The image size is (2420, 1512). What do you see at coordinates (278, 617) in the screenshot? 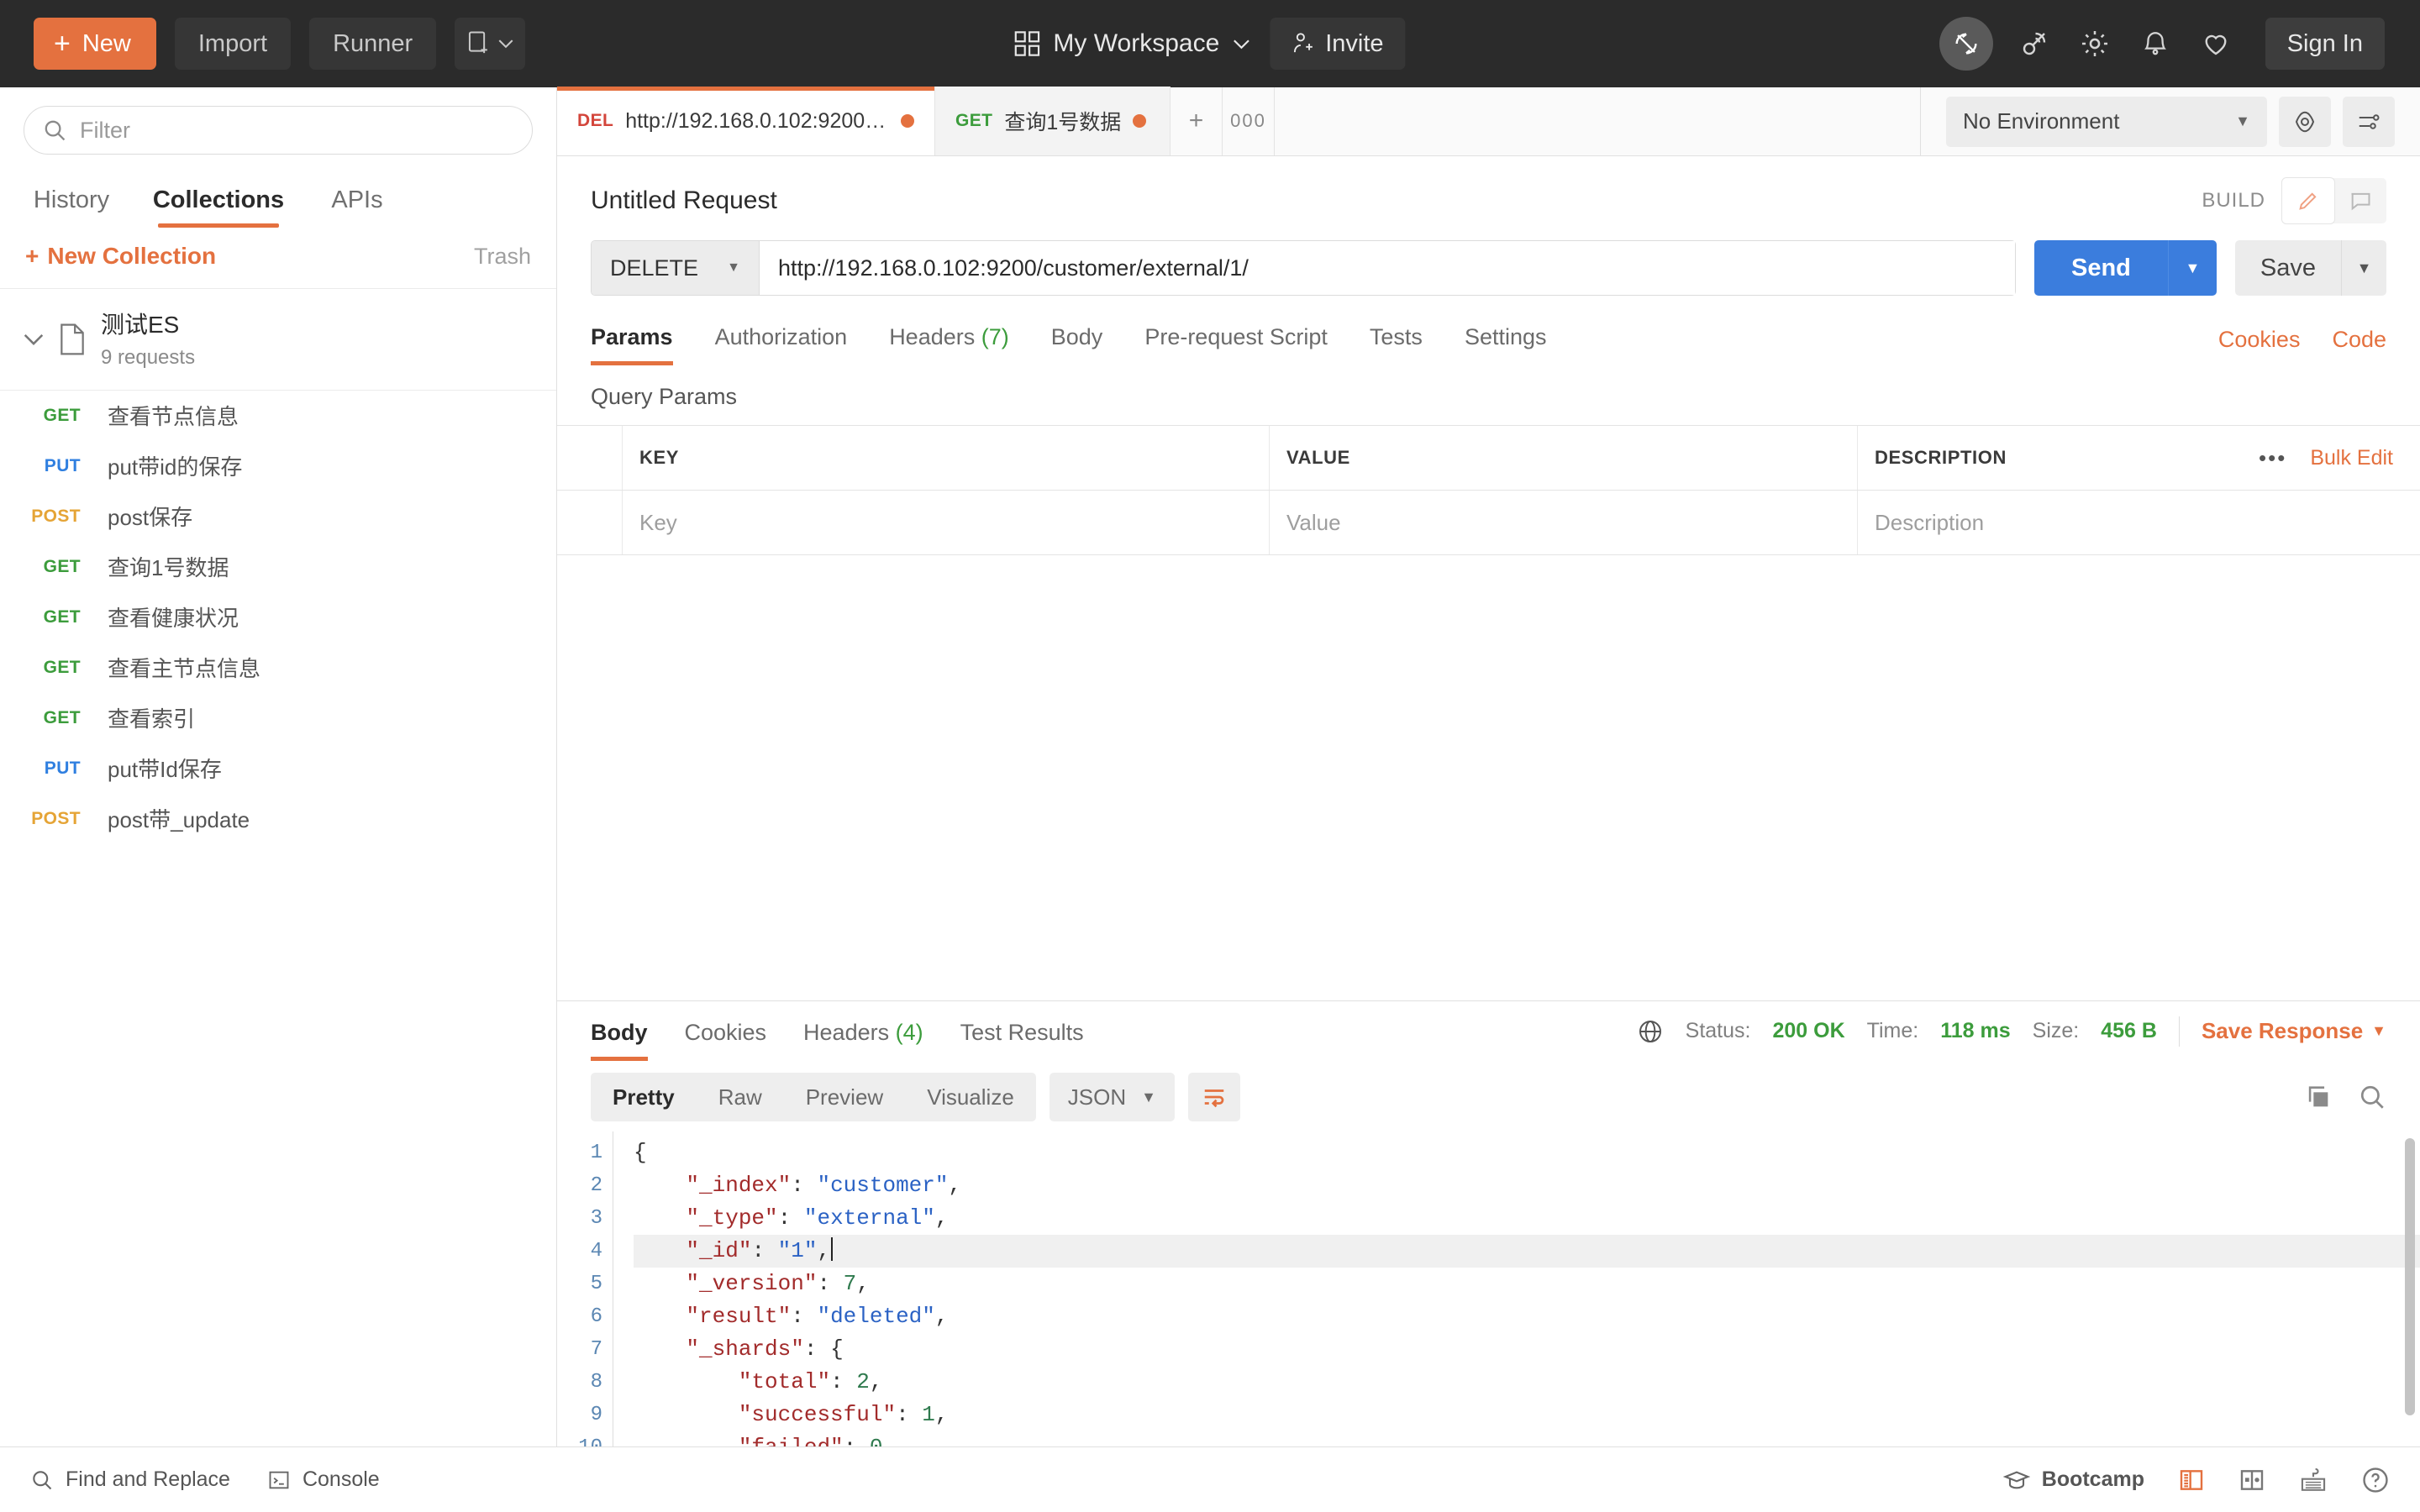
I see `list-item: GET 查看健康状况` at bounding box center [278, 617].